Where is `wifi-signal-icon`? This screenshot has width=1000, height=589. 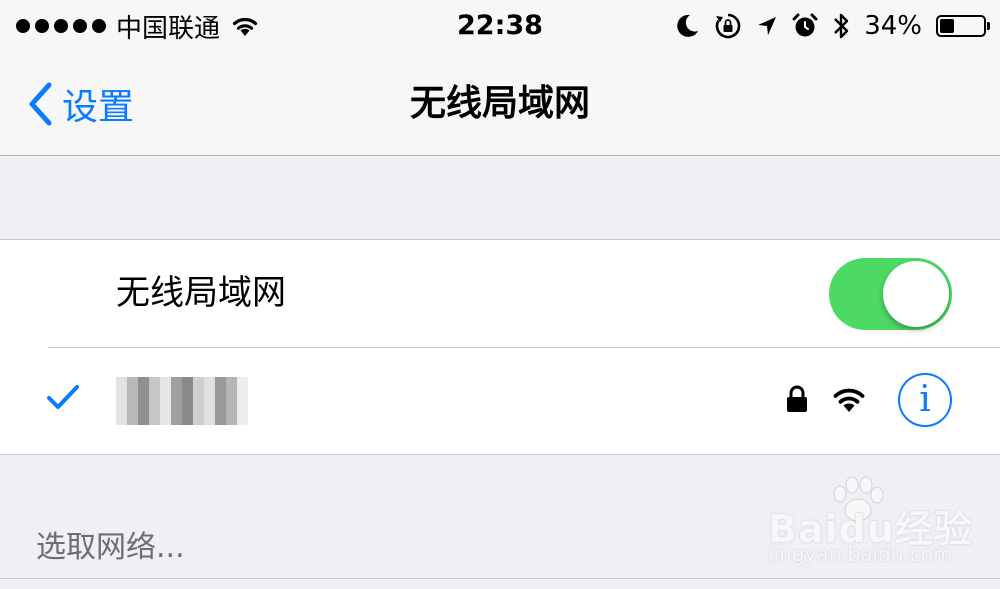 wifi-signal-icon is located at coordinates (849, 400).